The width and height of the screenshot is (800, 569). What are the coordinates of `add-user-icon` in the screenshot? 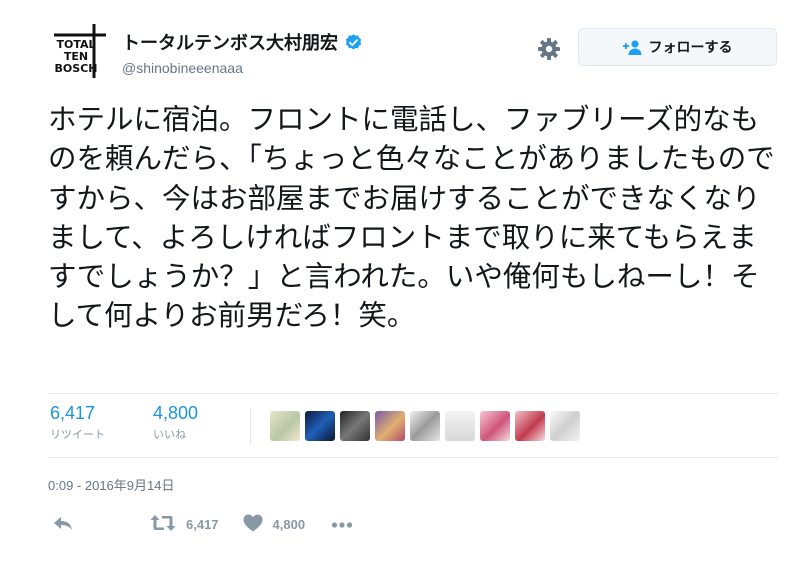 It's located at (632, 47).